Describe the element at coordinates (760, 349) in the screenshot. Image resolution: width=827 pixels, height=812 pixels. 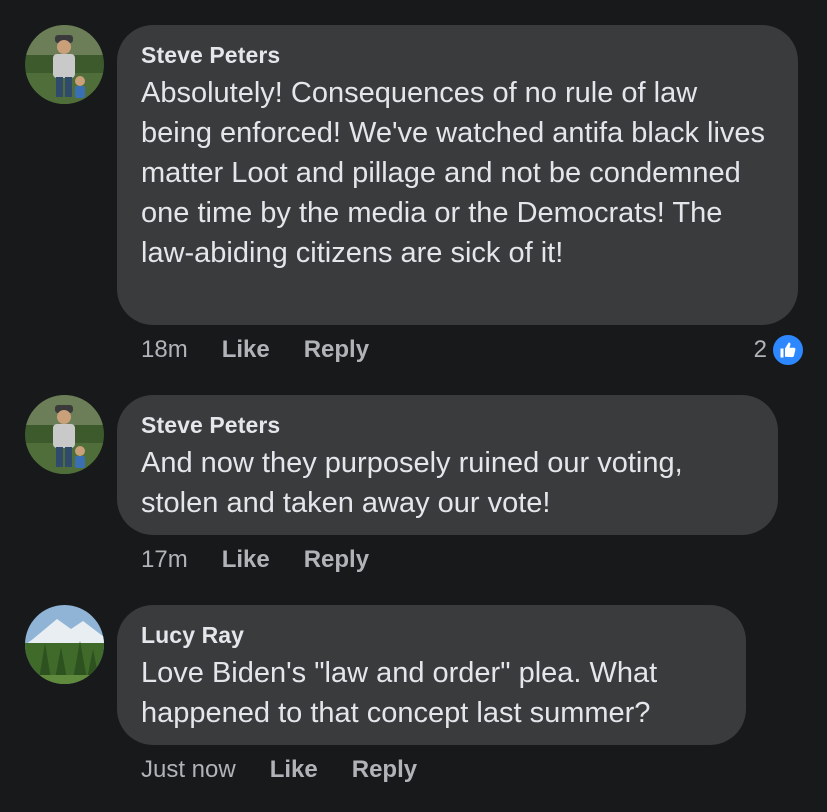
I see `reaction-count: 2` at that location.